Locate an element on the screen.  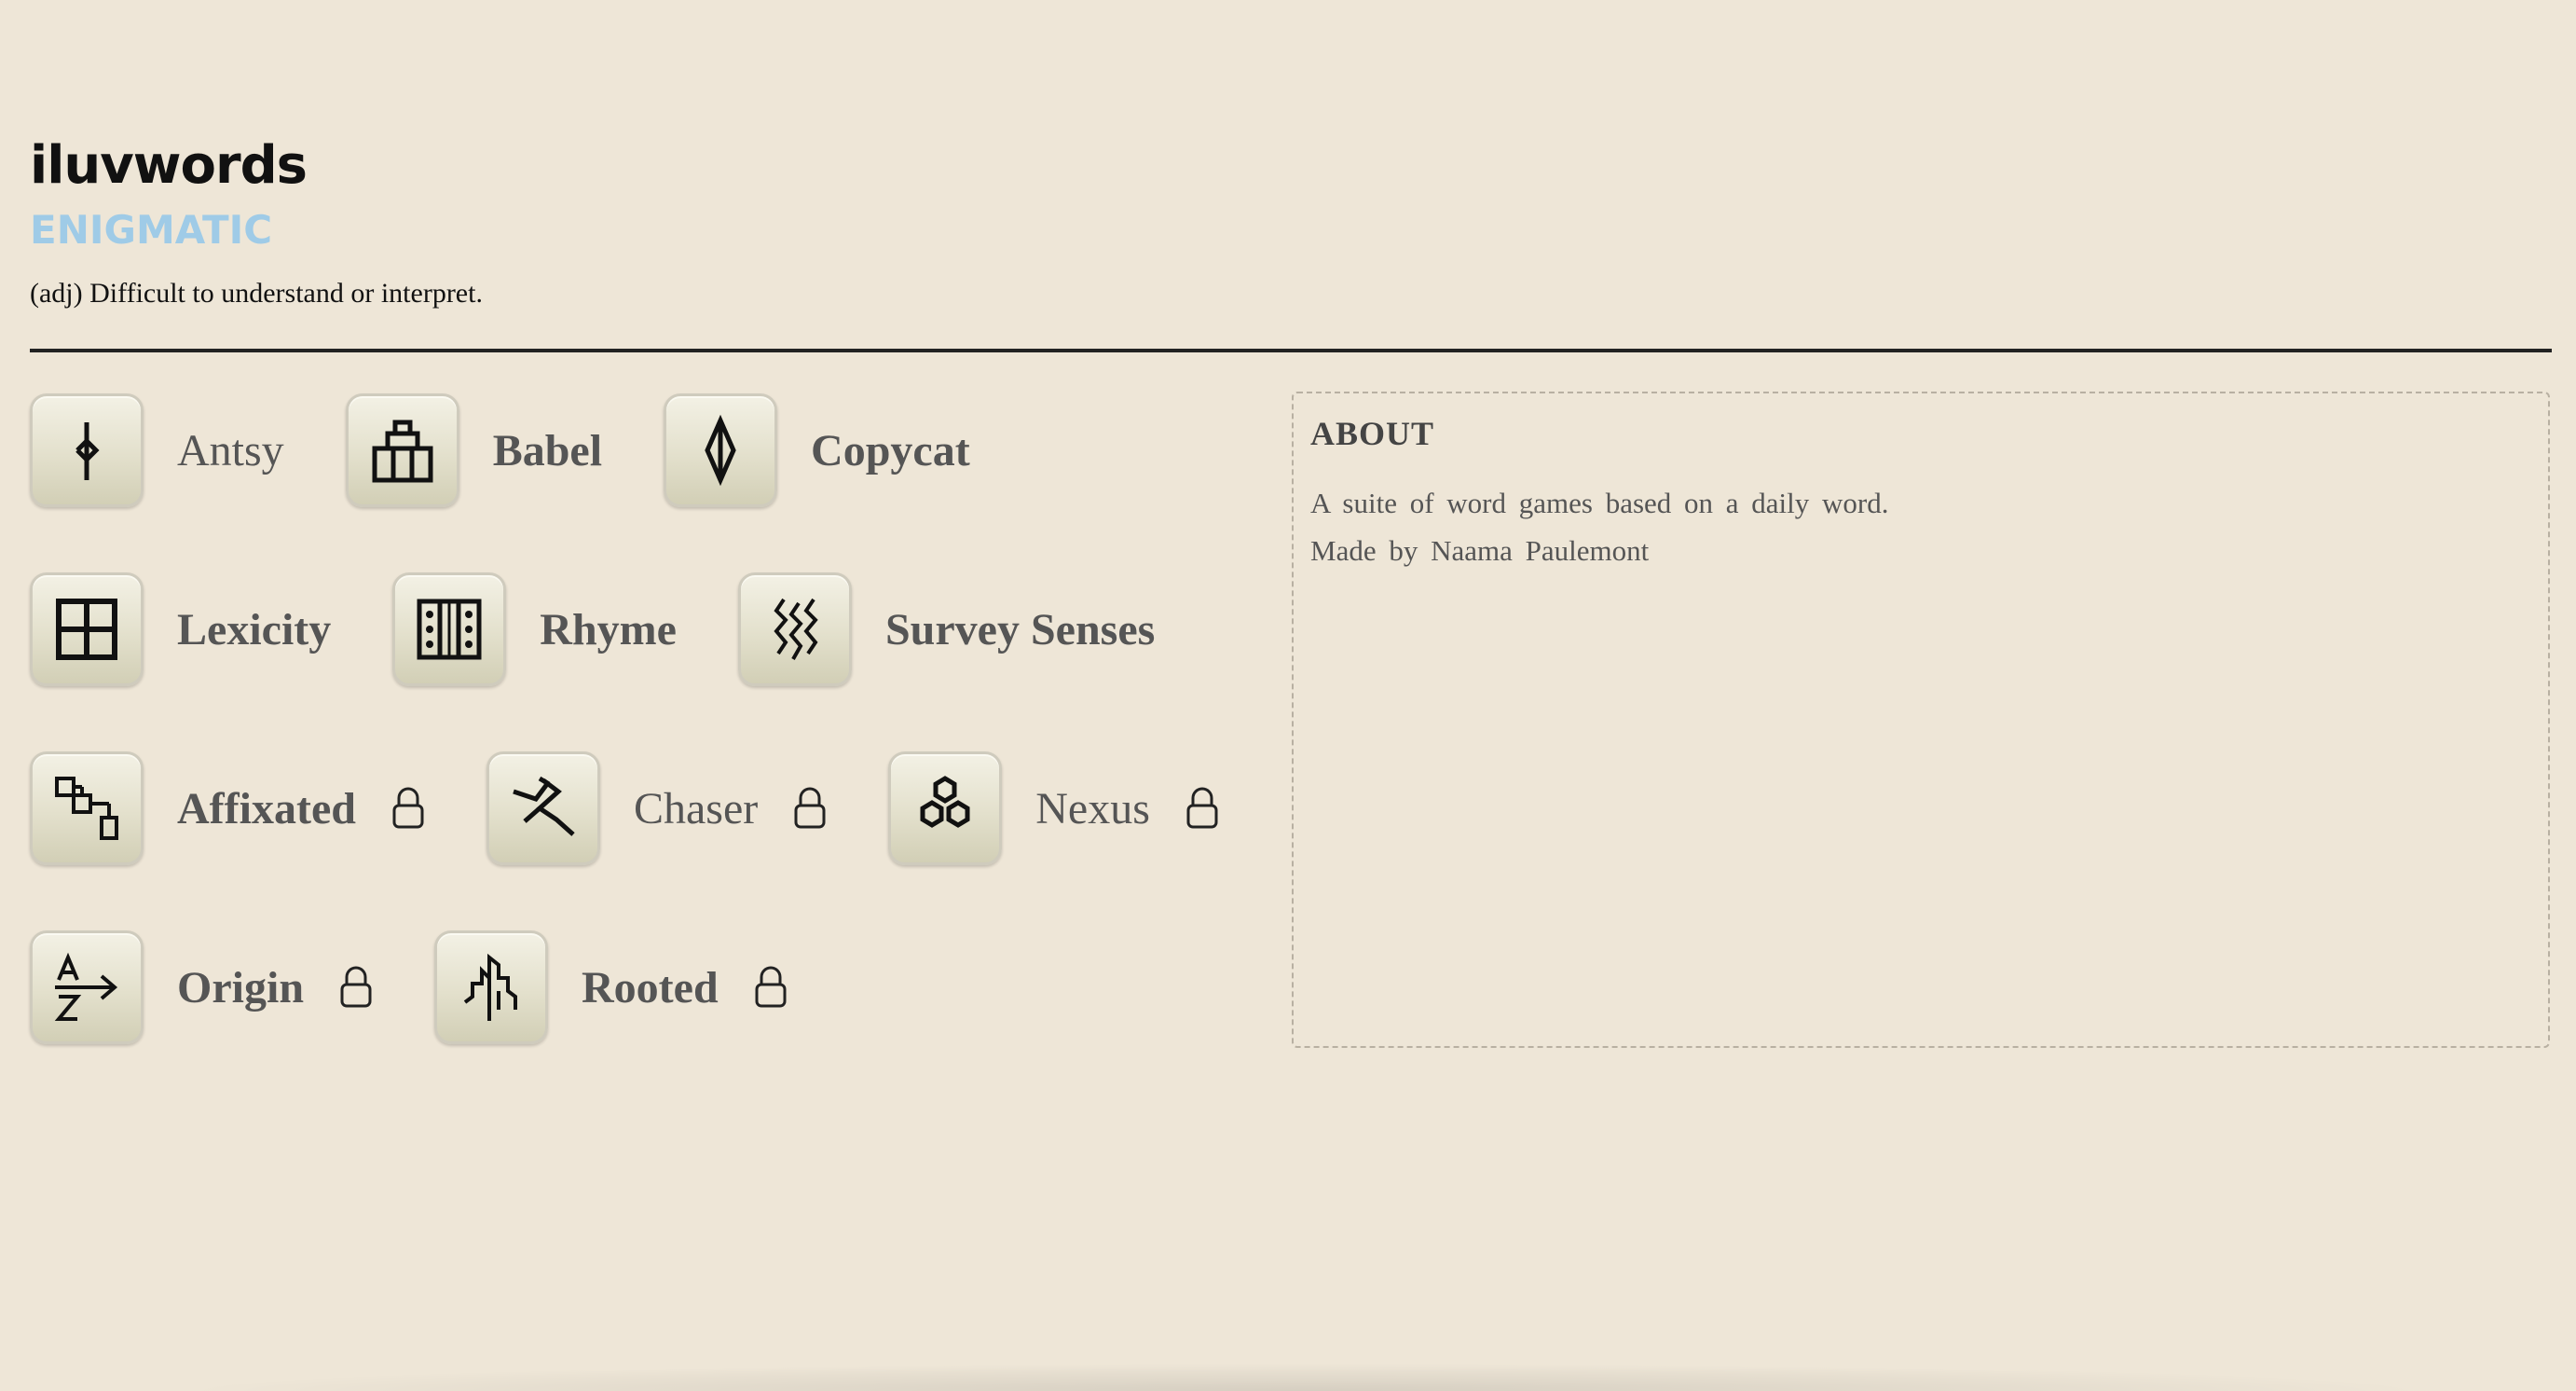
game-name-rhyme: Rhyme is located at coordinates (608, 629).